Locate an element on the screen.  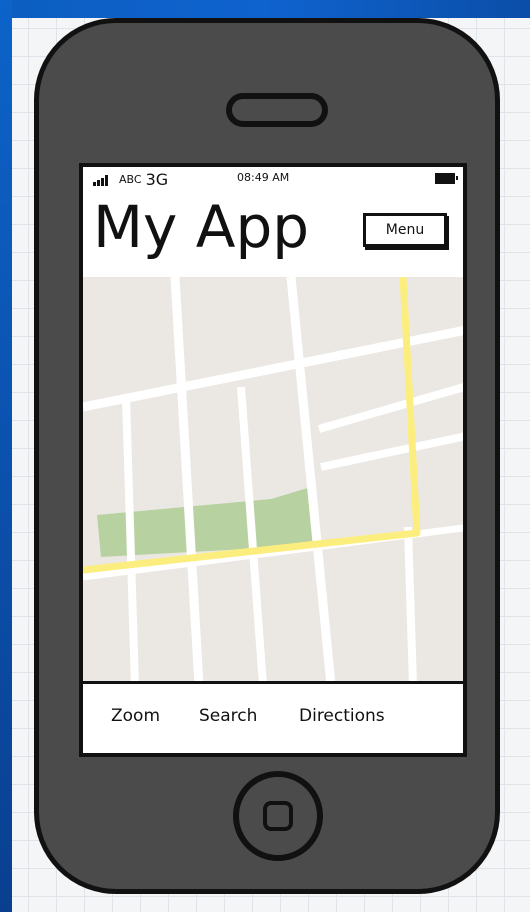
speaker-icon is located at coordinates (277, 110).